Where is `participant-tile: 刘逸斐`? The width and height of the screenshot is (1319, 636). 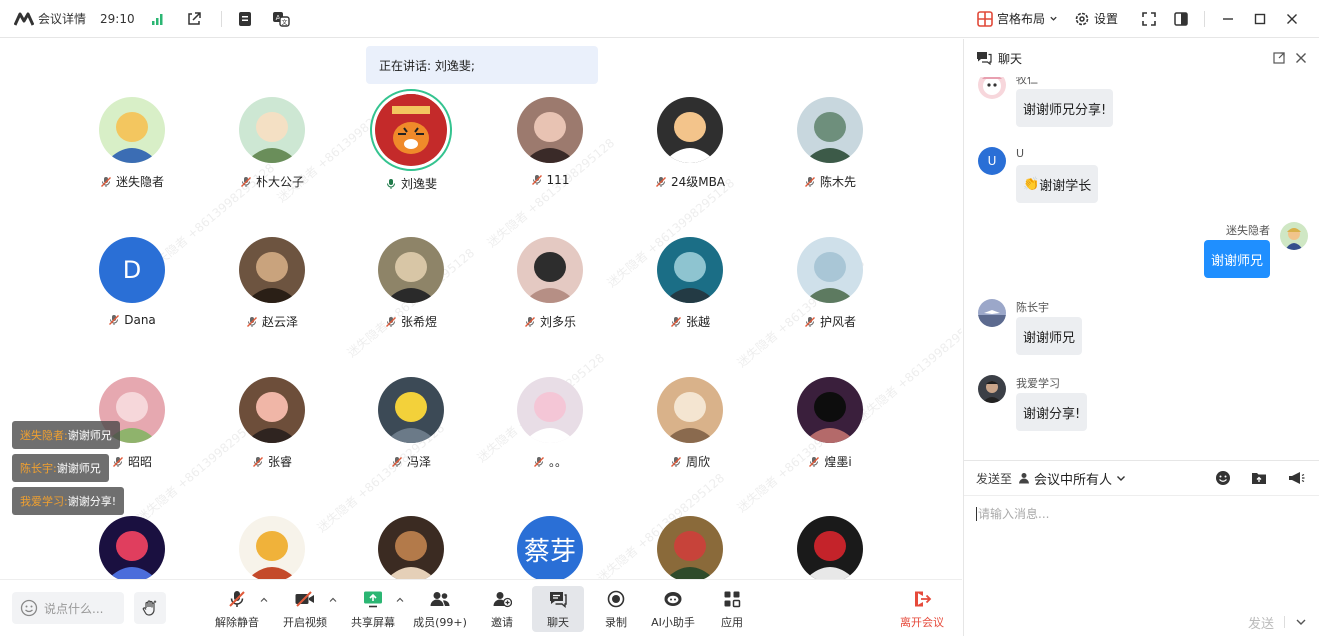 participant-tile: 刘逸斐 is located at coordinates (411, 140).